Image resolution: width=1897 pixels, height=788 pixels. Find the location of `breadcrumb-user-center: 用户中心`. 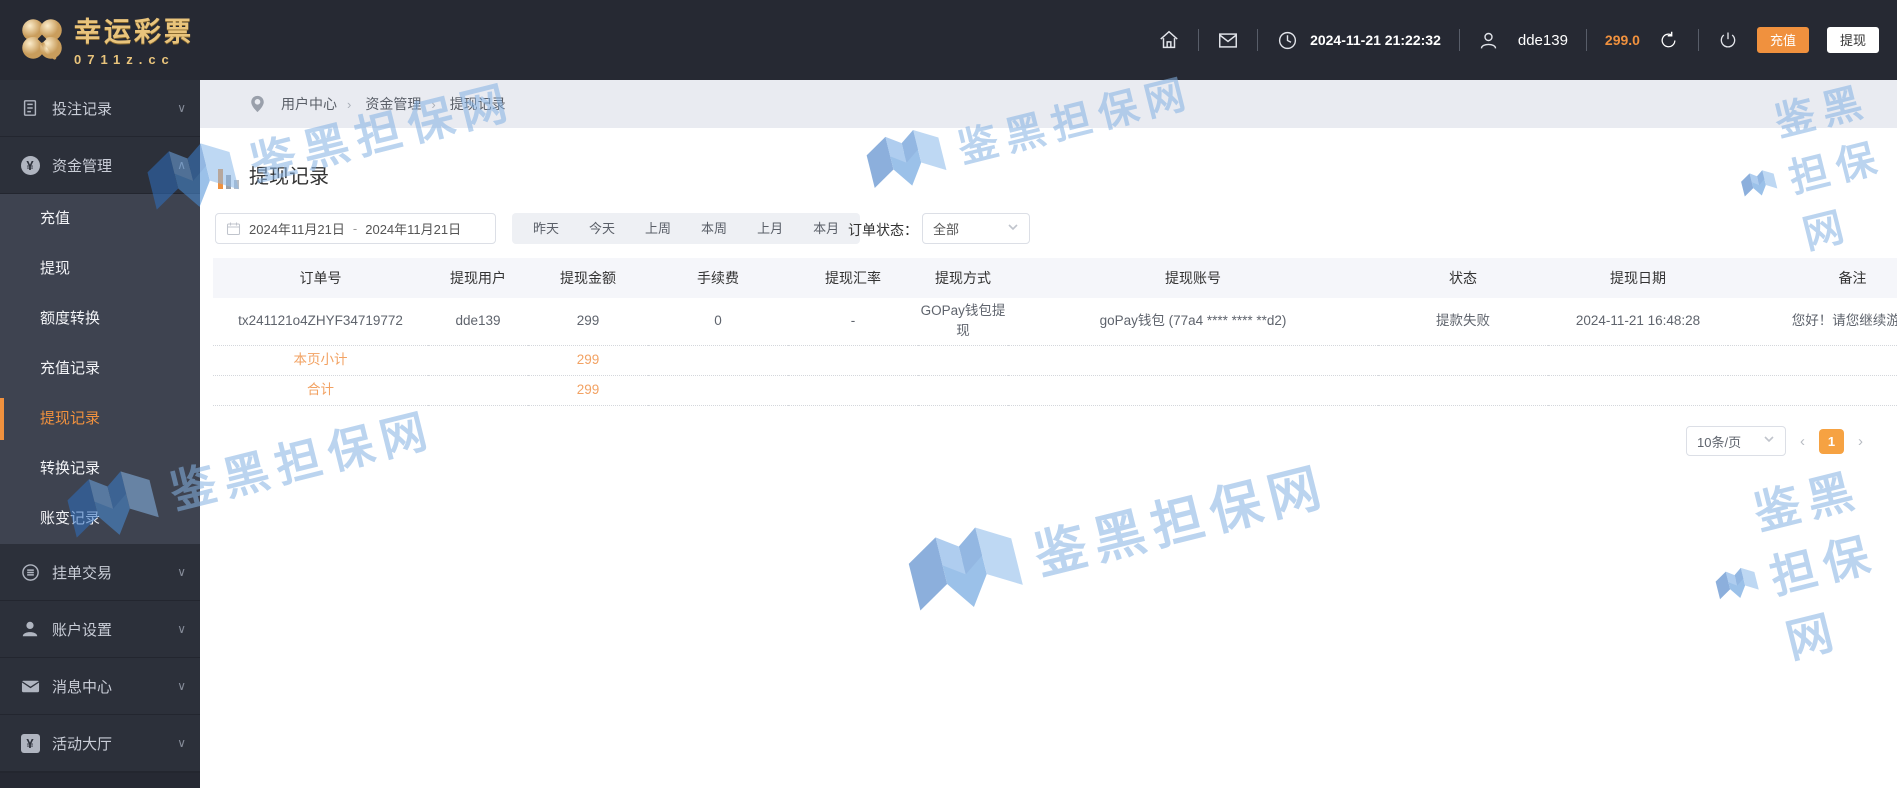

breadcrumb-user-center: 用户中心 is located at coordinates (309, 104).